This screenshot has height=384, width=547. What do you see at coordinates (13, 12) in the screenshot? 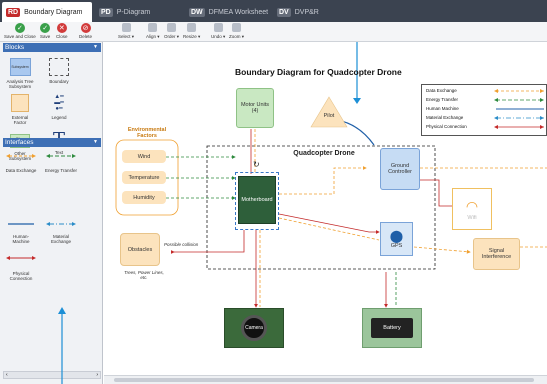
I see `tab-badge: RD` at bounding box center [13, 12].